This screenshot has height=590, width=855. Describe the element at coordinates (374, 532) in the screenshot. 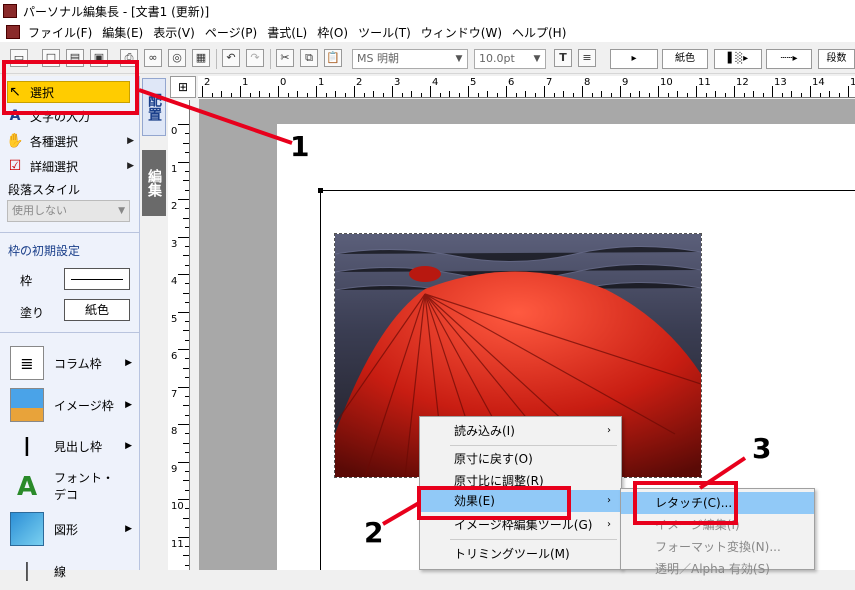

I see `annotation-number-2: 2` at that location.